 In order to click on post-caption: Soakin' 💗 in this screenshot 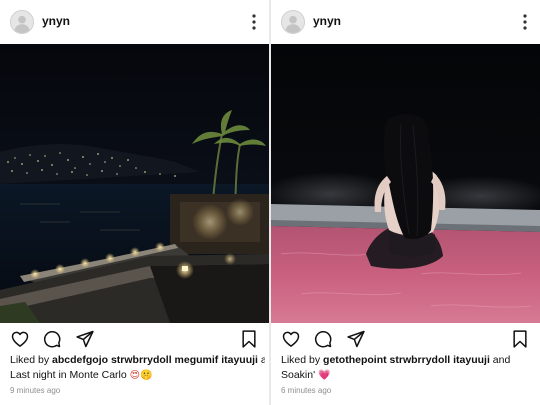, I will do `click(408, 375)`.